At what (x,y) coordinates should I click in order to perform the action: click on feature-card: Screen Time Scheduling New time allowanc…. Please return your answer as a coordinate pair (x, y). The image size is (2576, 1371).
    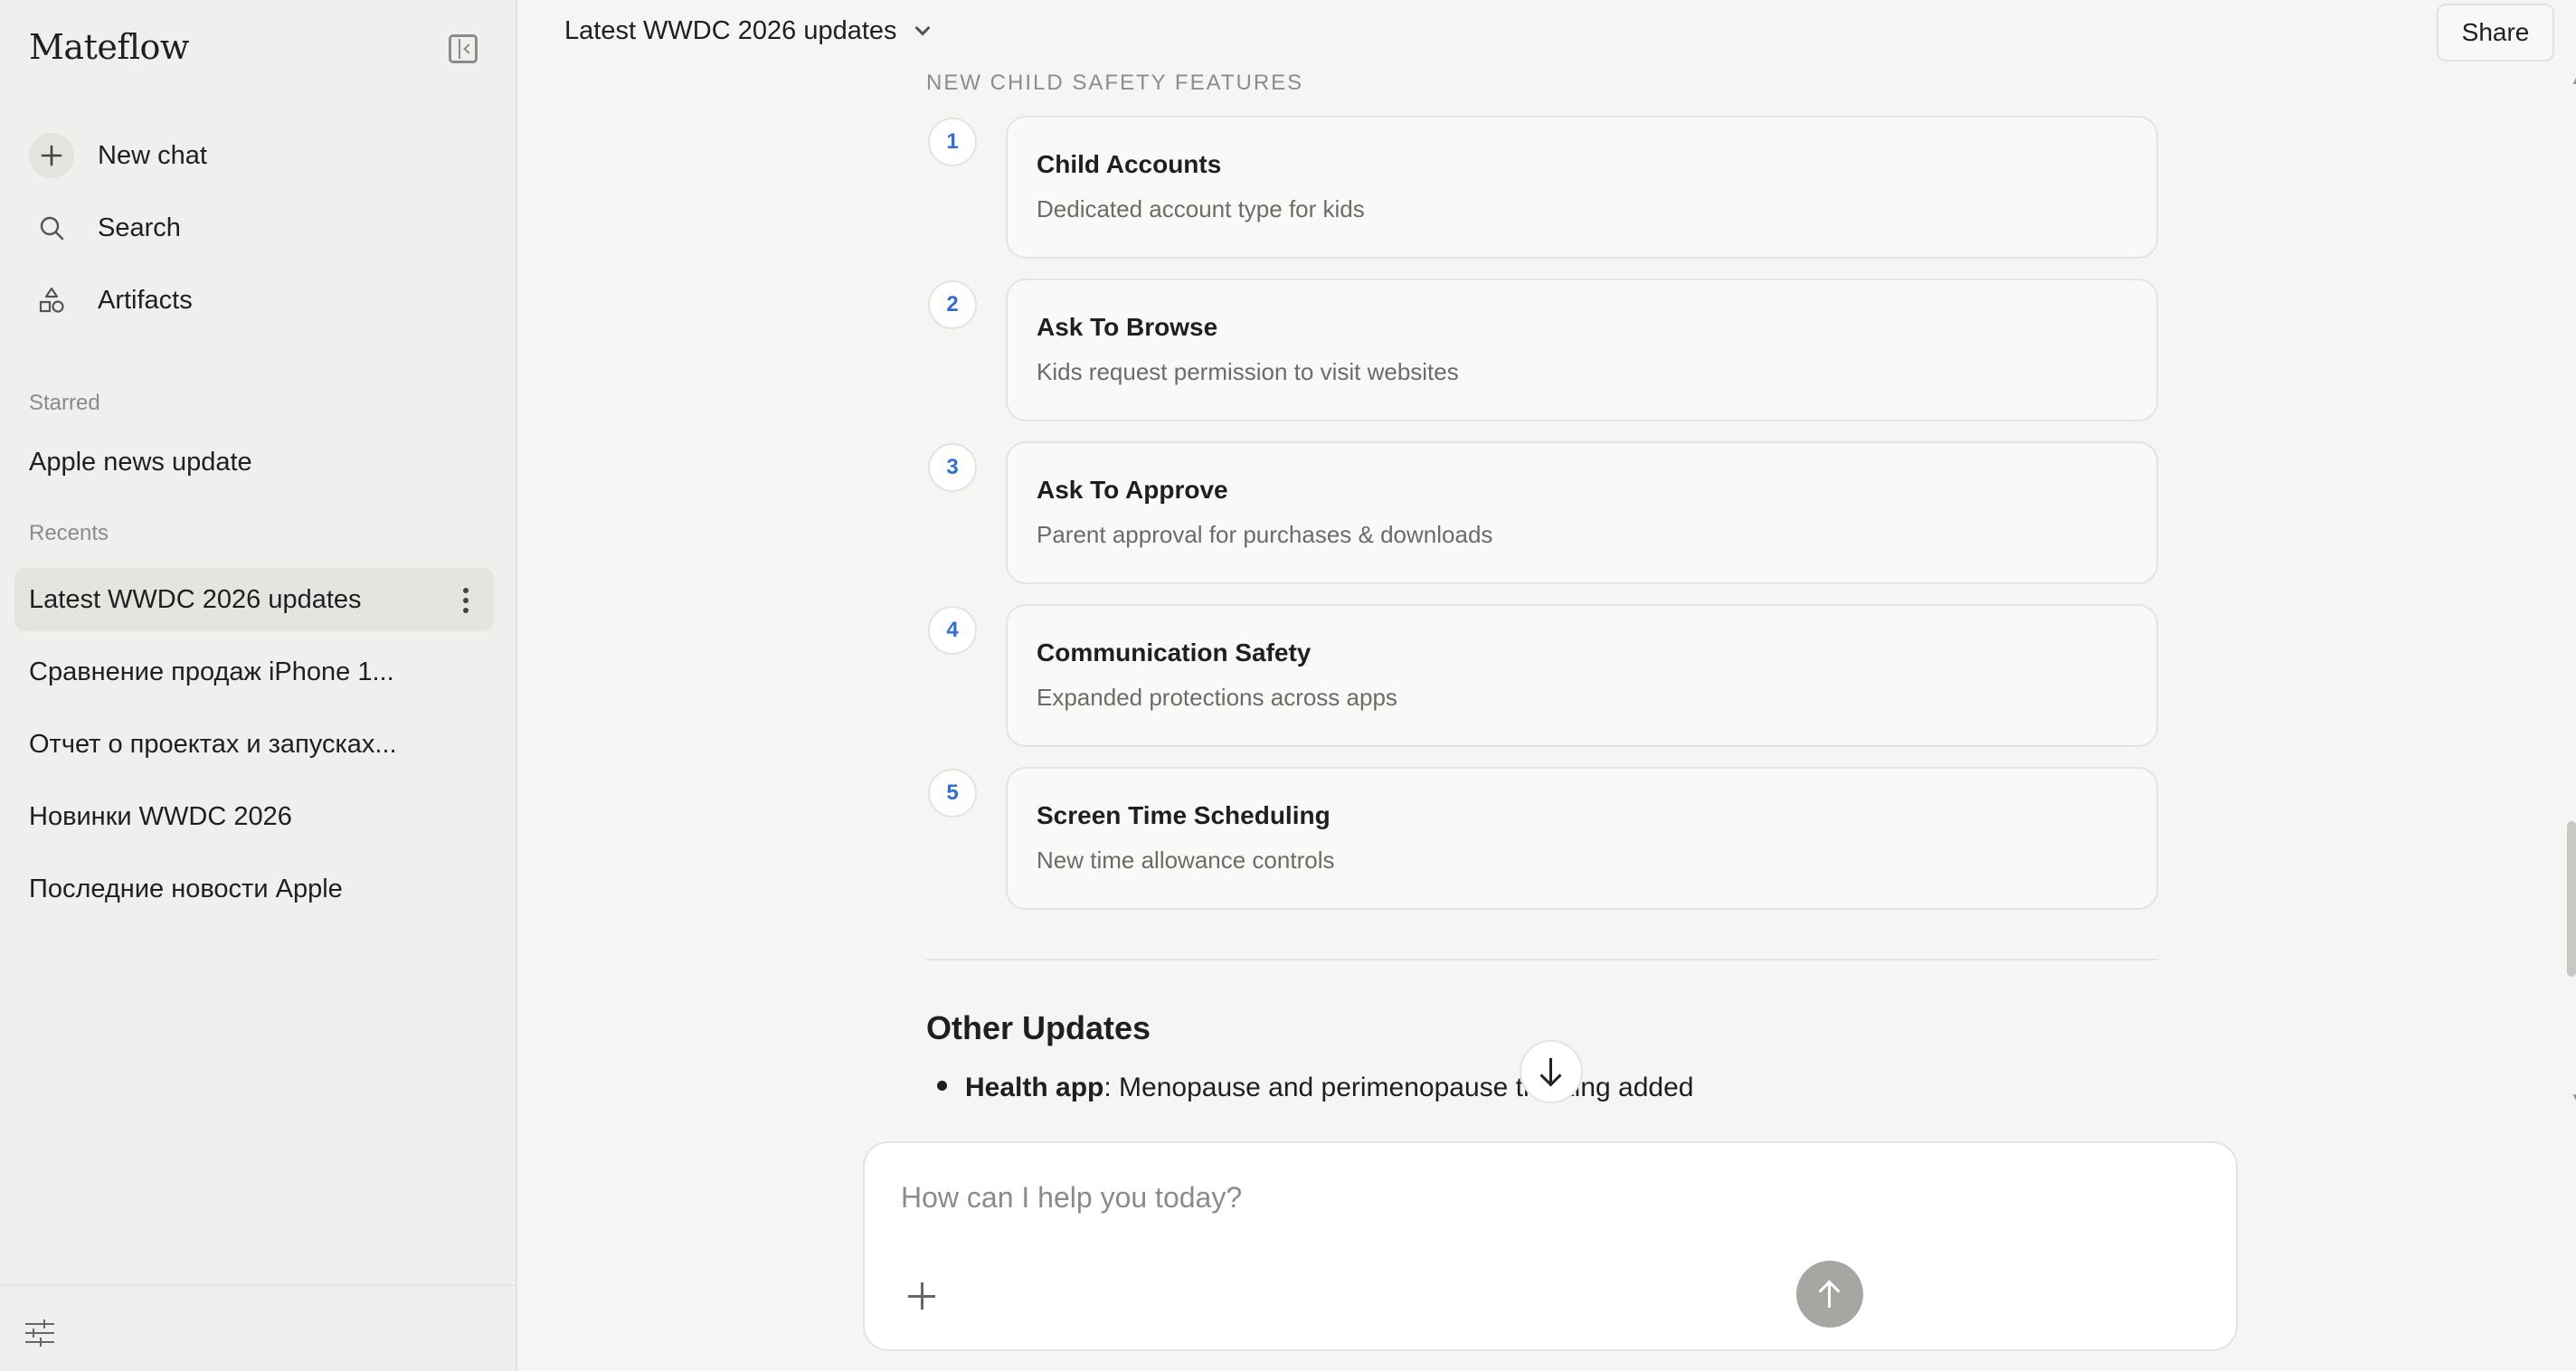
    Looking at the image, I should click on (1582, 838).